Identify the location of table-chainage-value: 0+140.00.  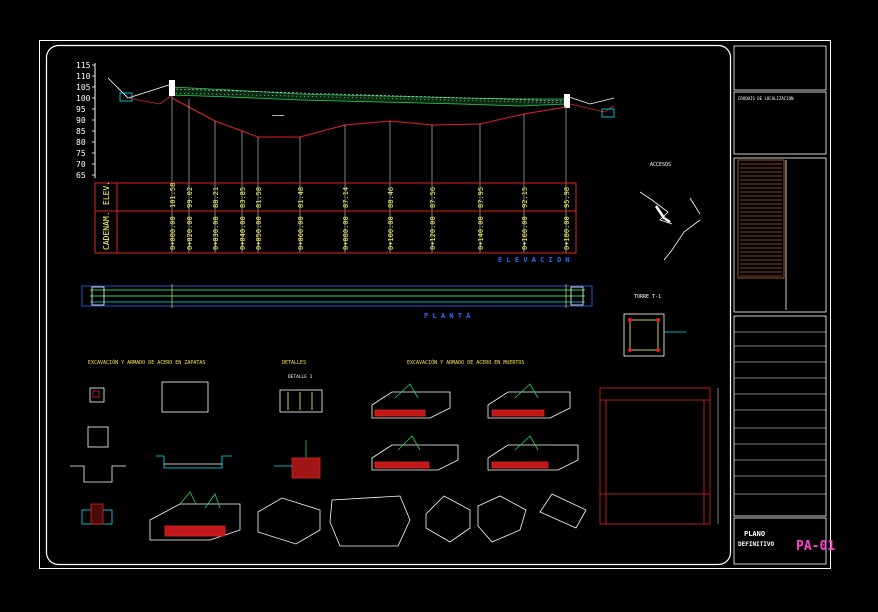
(481, 233).